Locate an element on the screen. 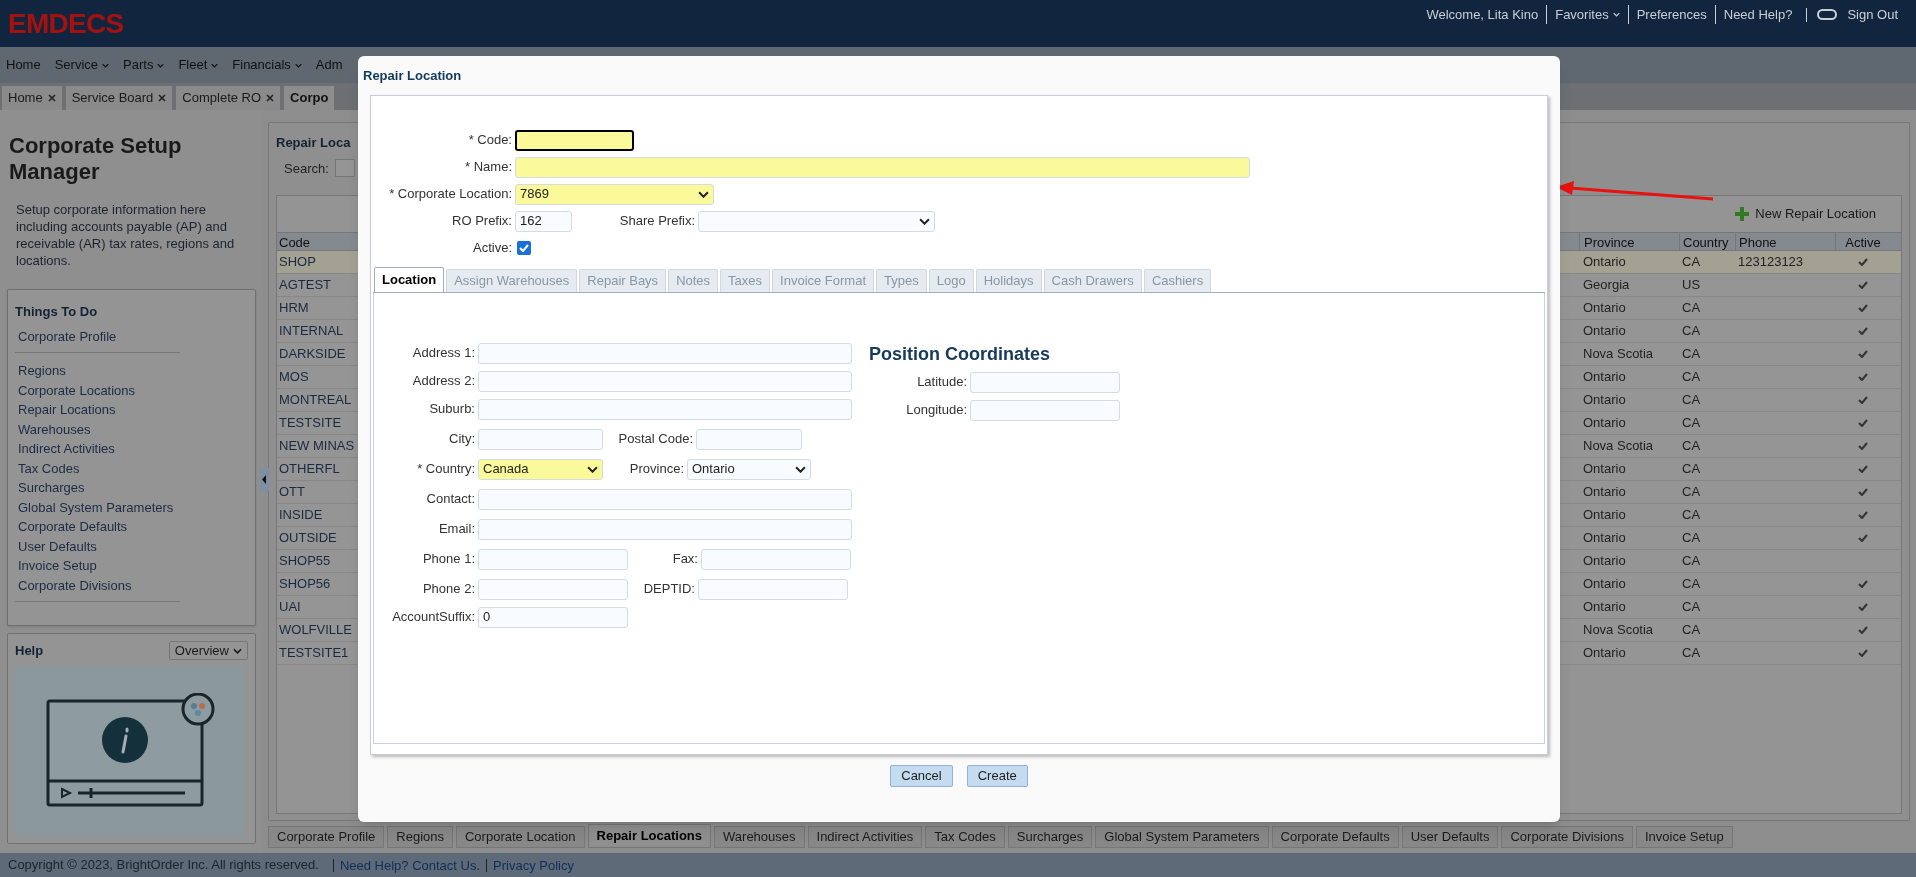 This screenshot has height=877, width=1916. sidebar-link: Indirect Activities is located at coordinates (99, 449).